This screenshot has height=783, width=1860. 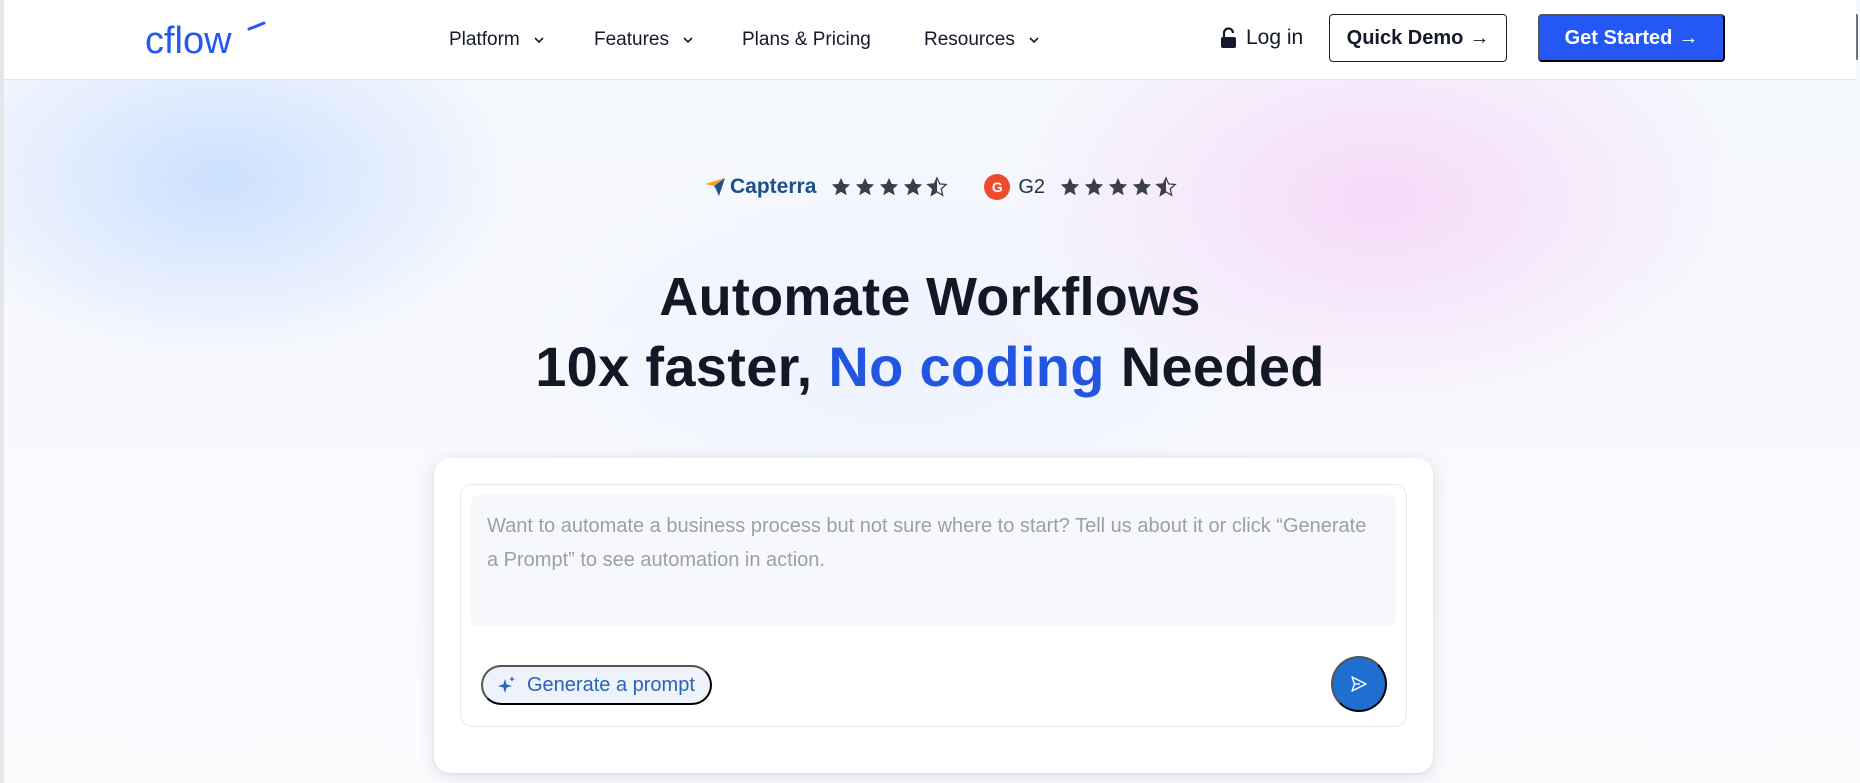 What do you see at coordinates (484, 39) in the screenshot?
I see `nav-item-label: Platform` at bounding box center [484, 39].